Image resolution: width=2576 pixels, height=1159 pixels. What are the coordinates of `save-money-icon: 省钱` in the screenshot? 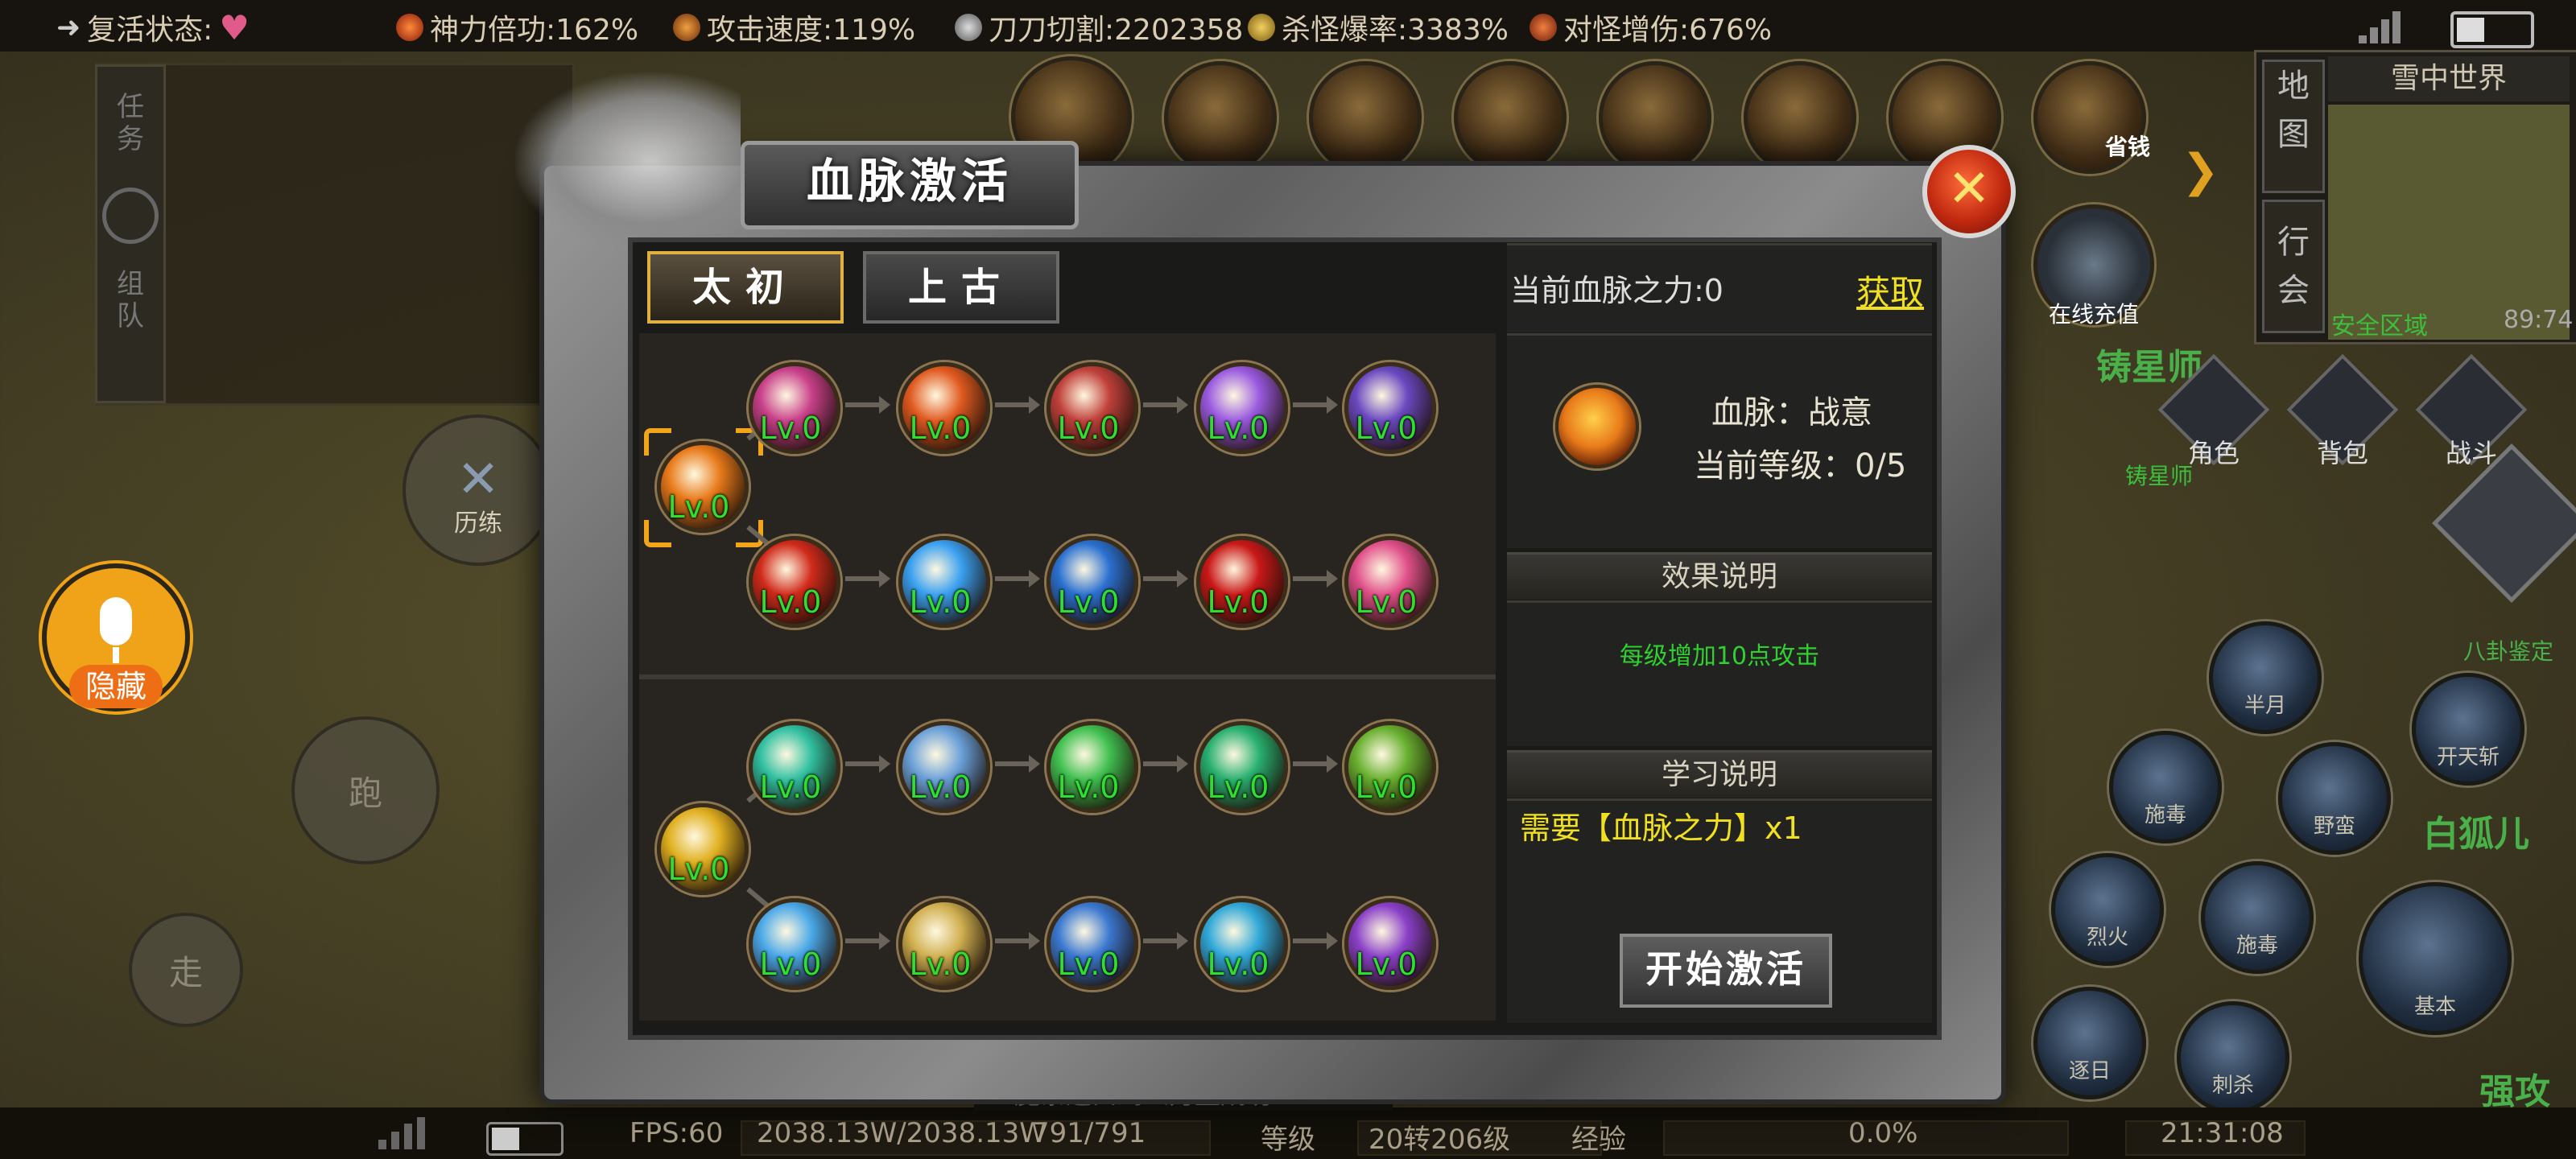 It's located at (2091, 117).